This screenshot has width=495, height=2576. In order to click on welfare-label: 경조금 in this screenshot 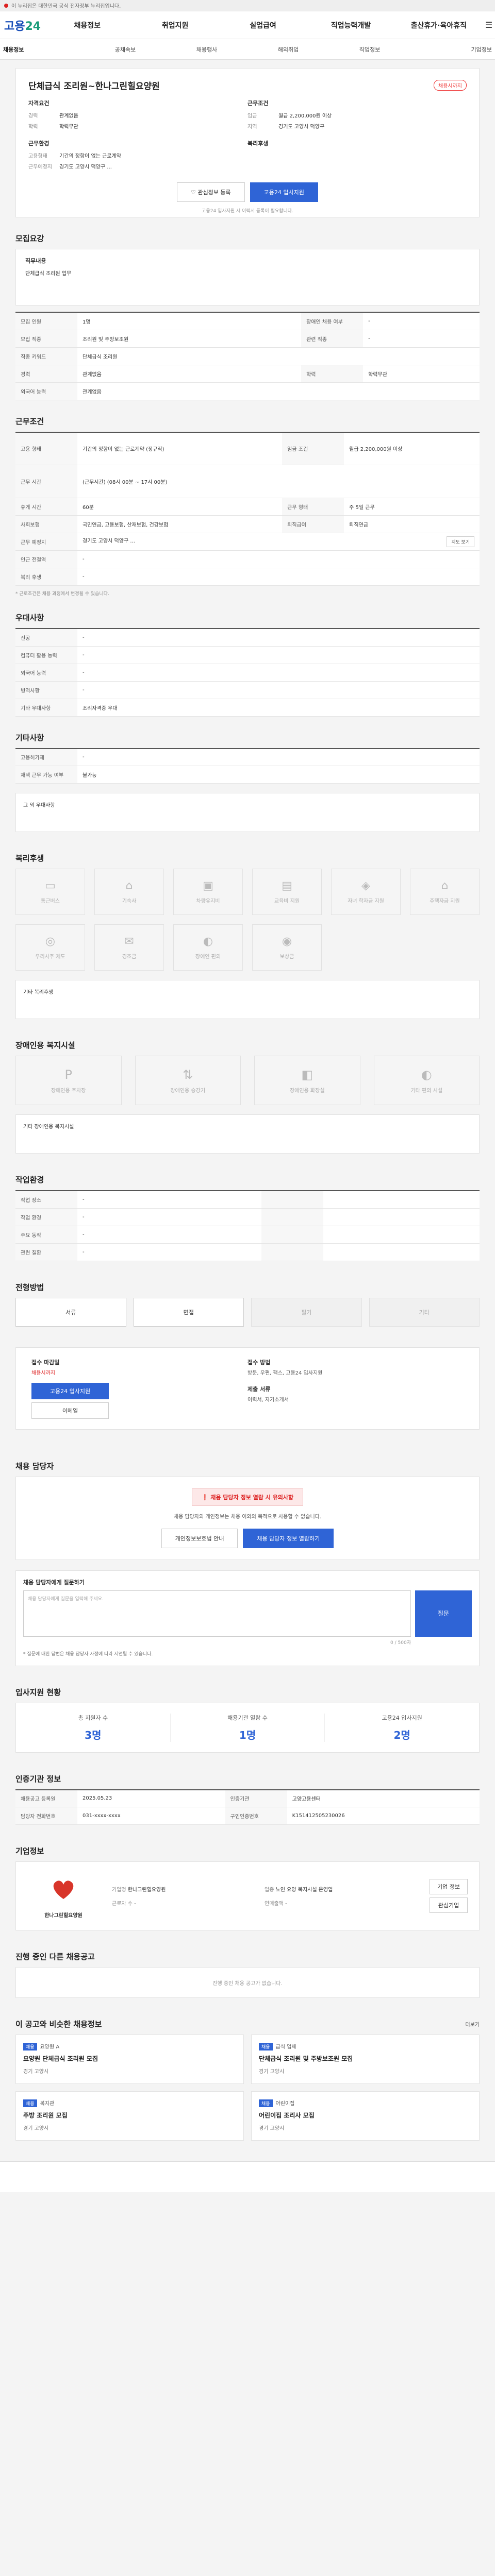, I will do `click(129, 957)`.